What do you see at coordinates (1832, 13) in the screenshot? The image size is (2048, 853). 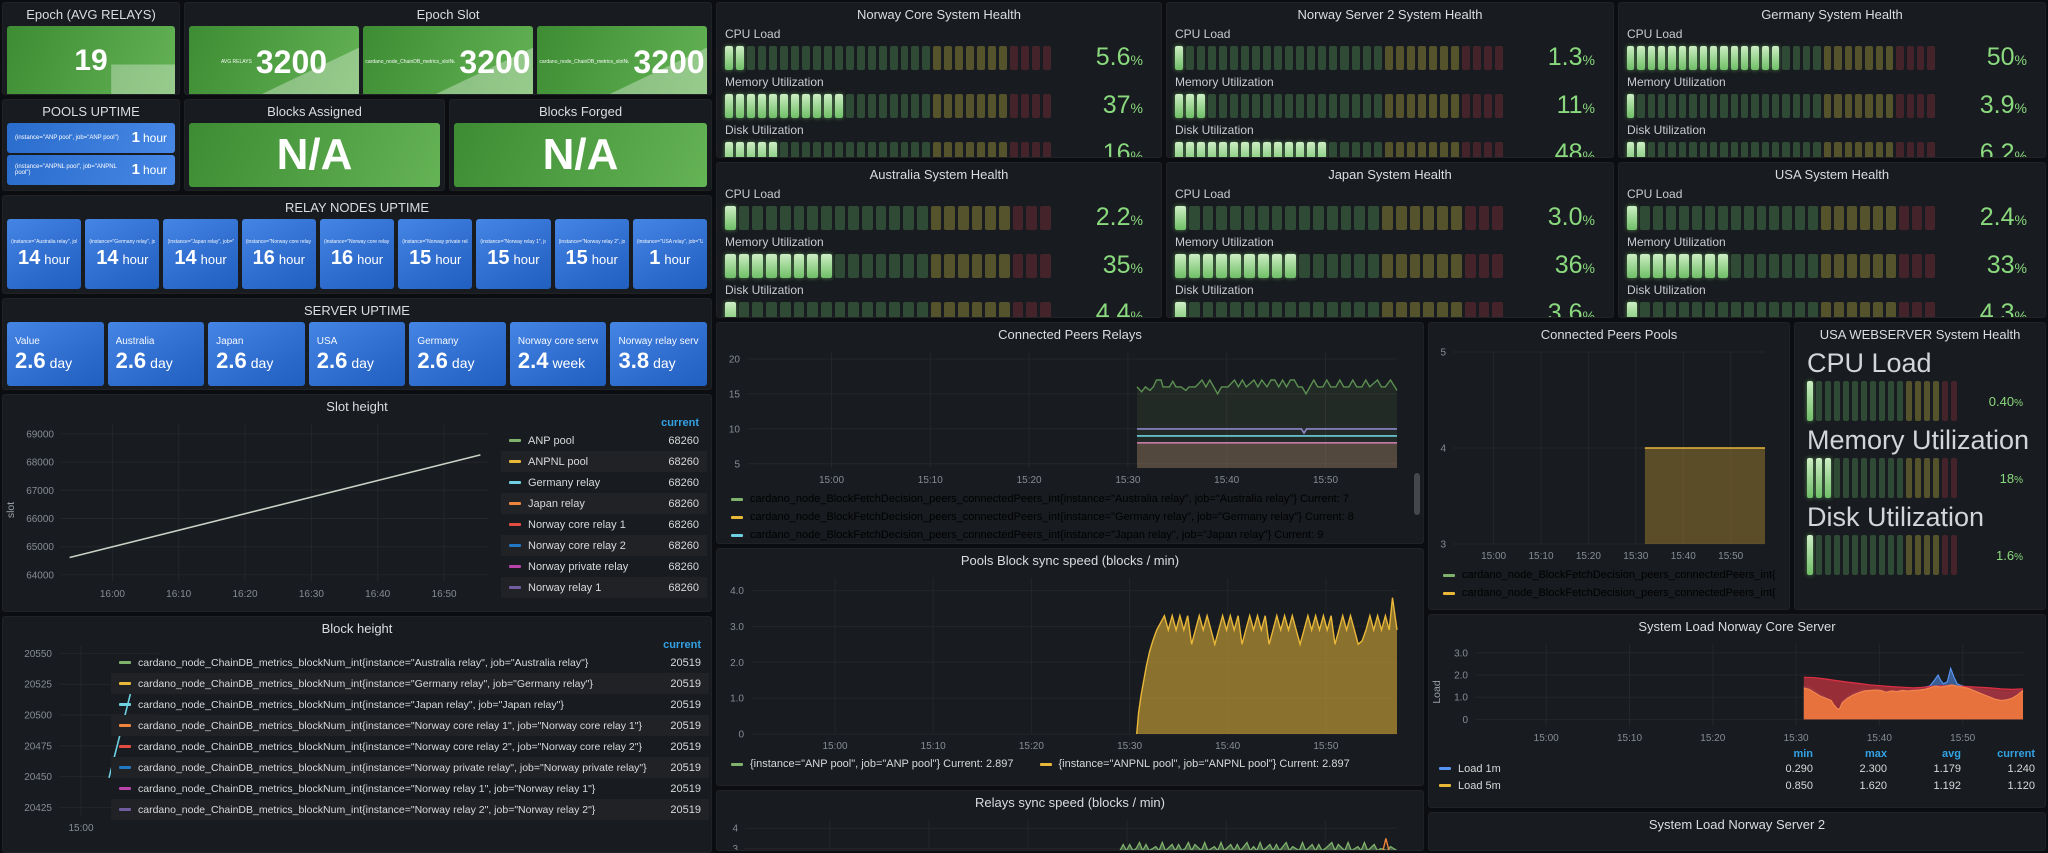 I see `panel-title-health-germany: Germany System Health` at bounding box center [1832, 13].